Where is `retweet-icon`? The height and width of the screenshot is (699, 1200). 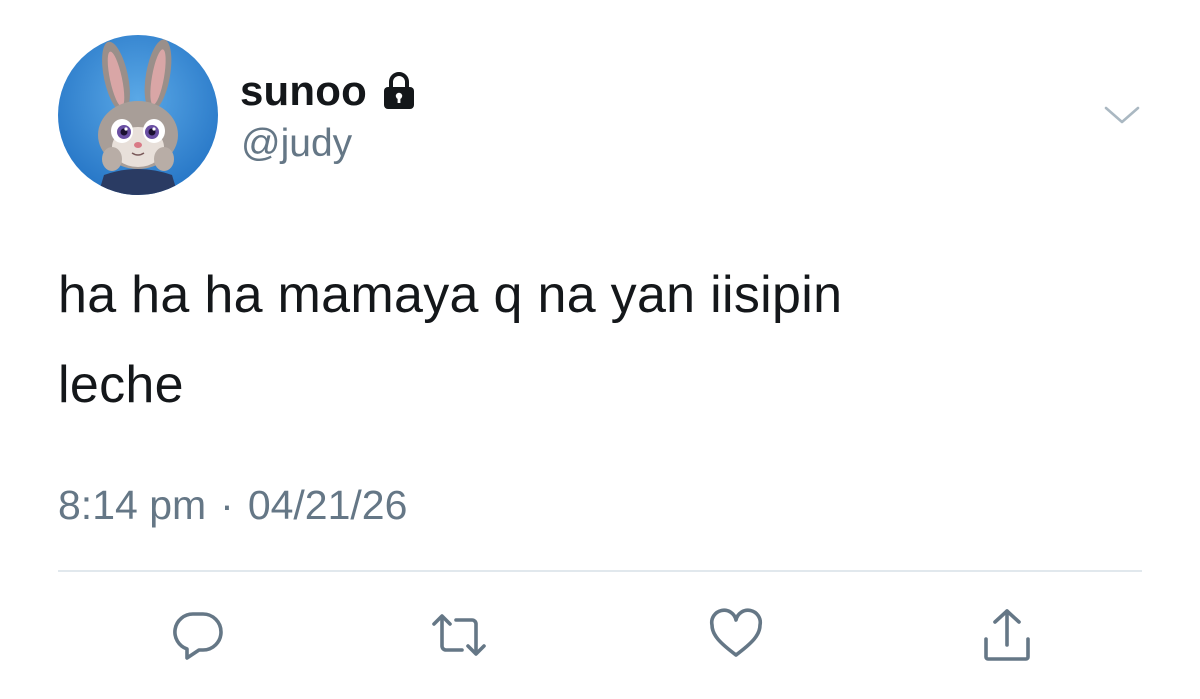
retweet-icon is located at coordinates (459, 635).